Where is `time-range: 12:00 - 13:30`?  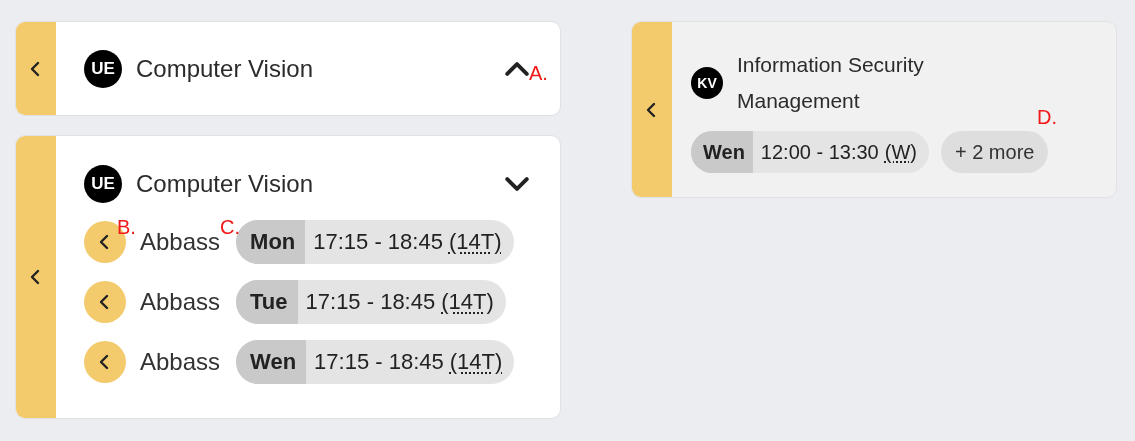
time-range: 12:00 - 13:30 is located at coordinates (819, 152).